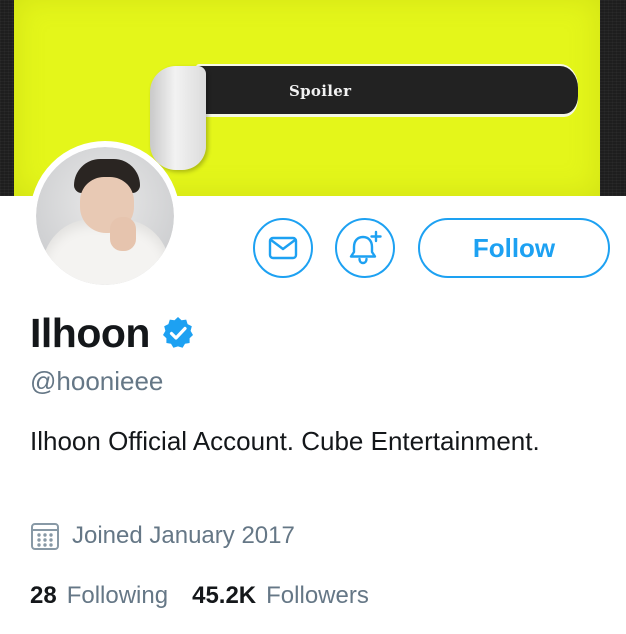  Describe the element at coordinates (320, 91) in the screenshot. I see `banner-text: Spoiler` at that location.